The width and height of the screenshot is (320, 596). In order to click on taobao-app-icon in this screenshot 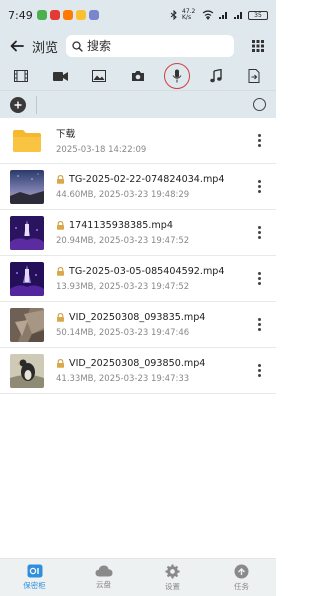, I will do `click(67, 15)`.